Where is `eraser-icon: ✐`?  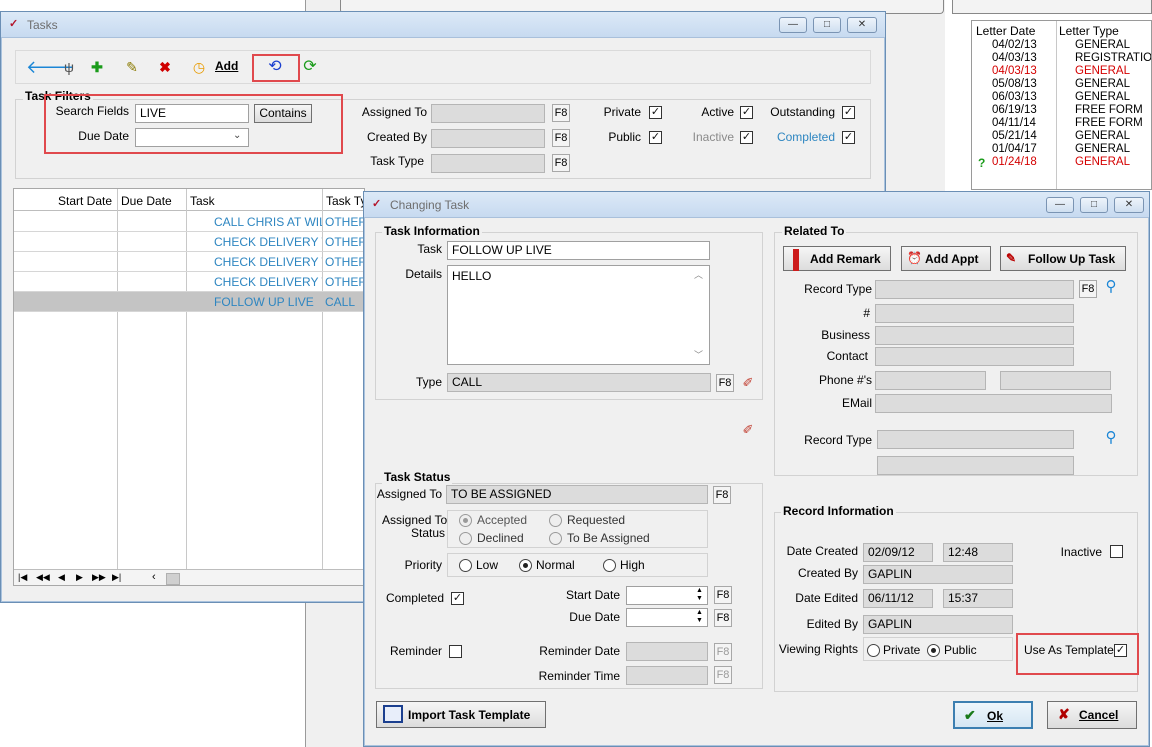
eraser-icon: ✐ is located at coordinates (748, 383).